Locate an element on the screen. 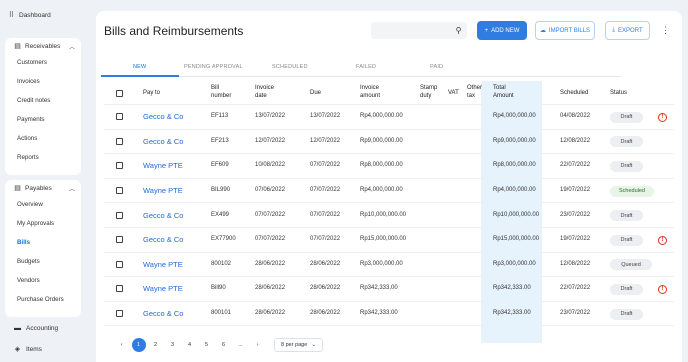 This screenshot has width=688, height=362. invoice-amount-cell: Rp3,000,000.00 is located at coordinates (381, 263).